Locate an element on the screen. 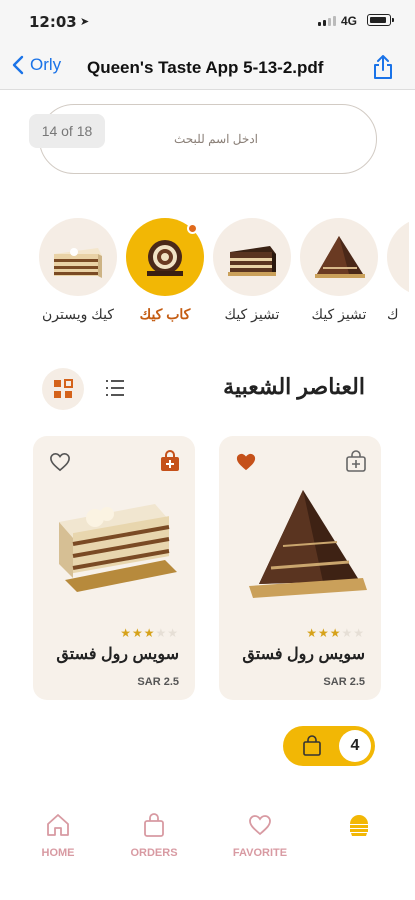  grid-icon is located at coordinates (63, 388).